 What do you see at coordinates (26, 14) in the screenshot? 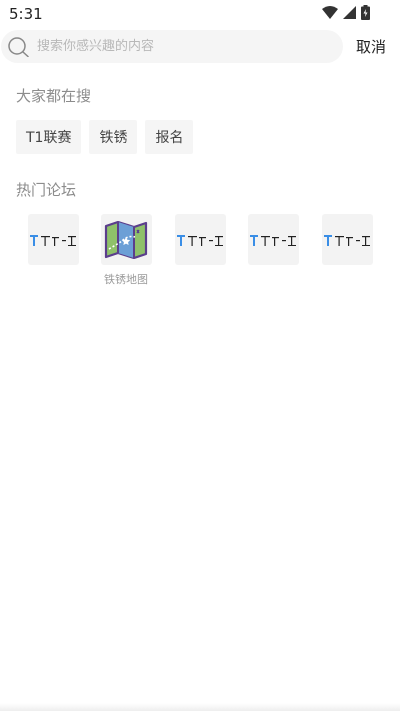
I see `status-time: 5:31` at bounding box center [26, 14].